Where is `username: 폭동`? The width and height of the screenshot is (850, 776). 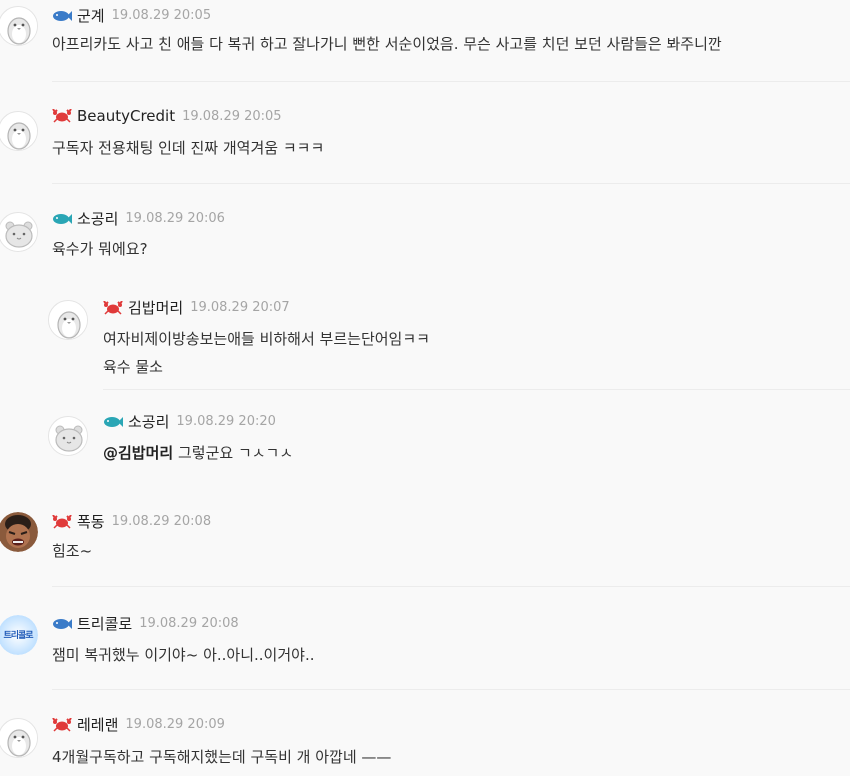
username: 폭동 is located at coordinates (91, 521).